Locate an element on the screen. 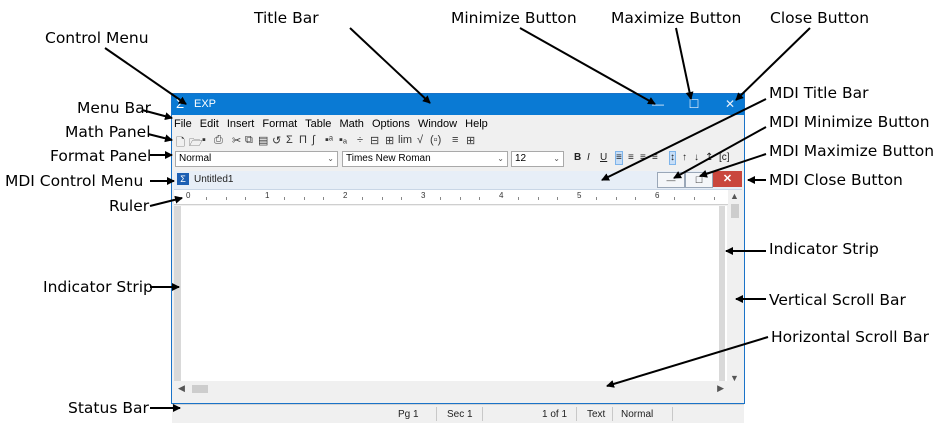 This screenshot has width=937, height=423. lower-icon: ↓ is located at coordinates (696, 157).